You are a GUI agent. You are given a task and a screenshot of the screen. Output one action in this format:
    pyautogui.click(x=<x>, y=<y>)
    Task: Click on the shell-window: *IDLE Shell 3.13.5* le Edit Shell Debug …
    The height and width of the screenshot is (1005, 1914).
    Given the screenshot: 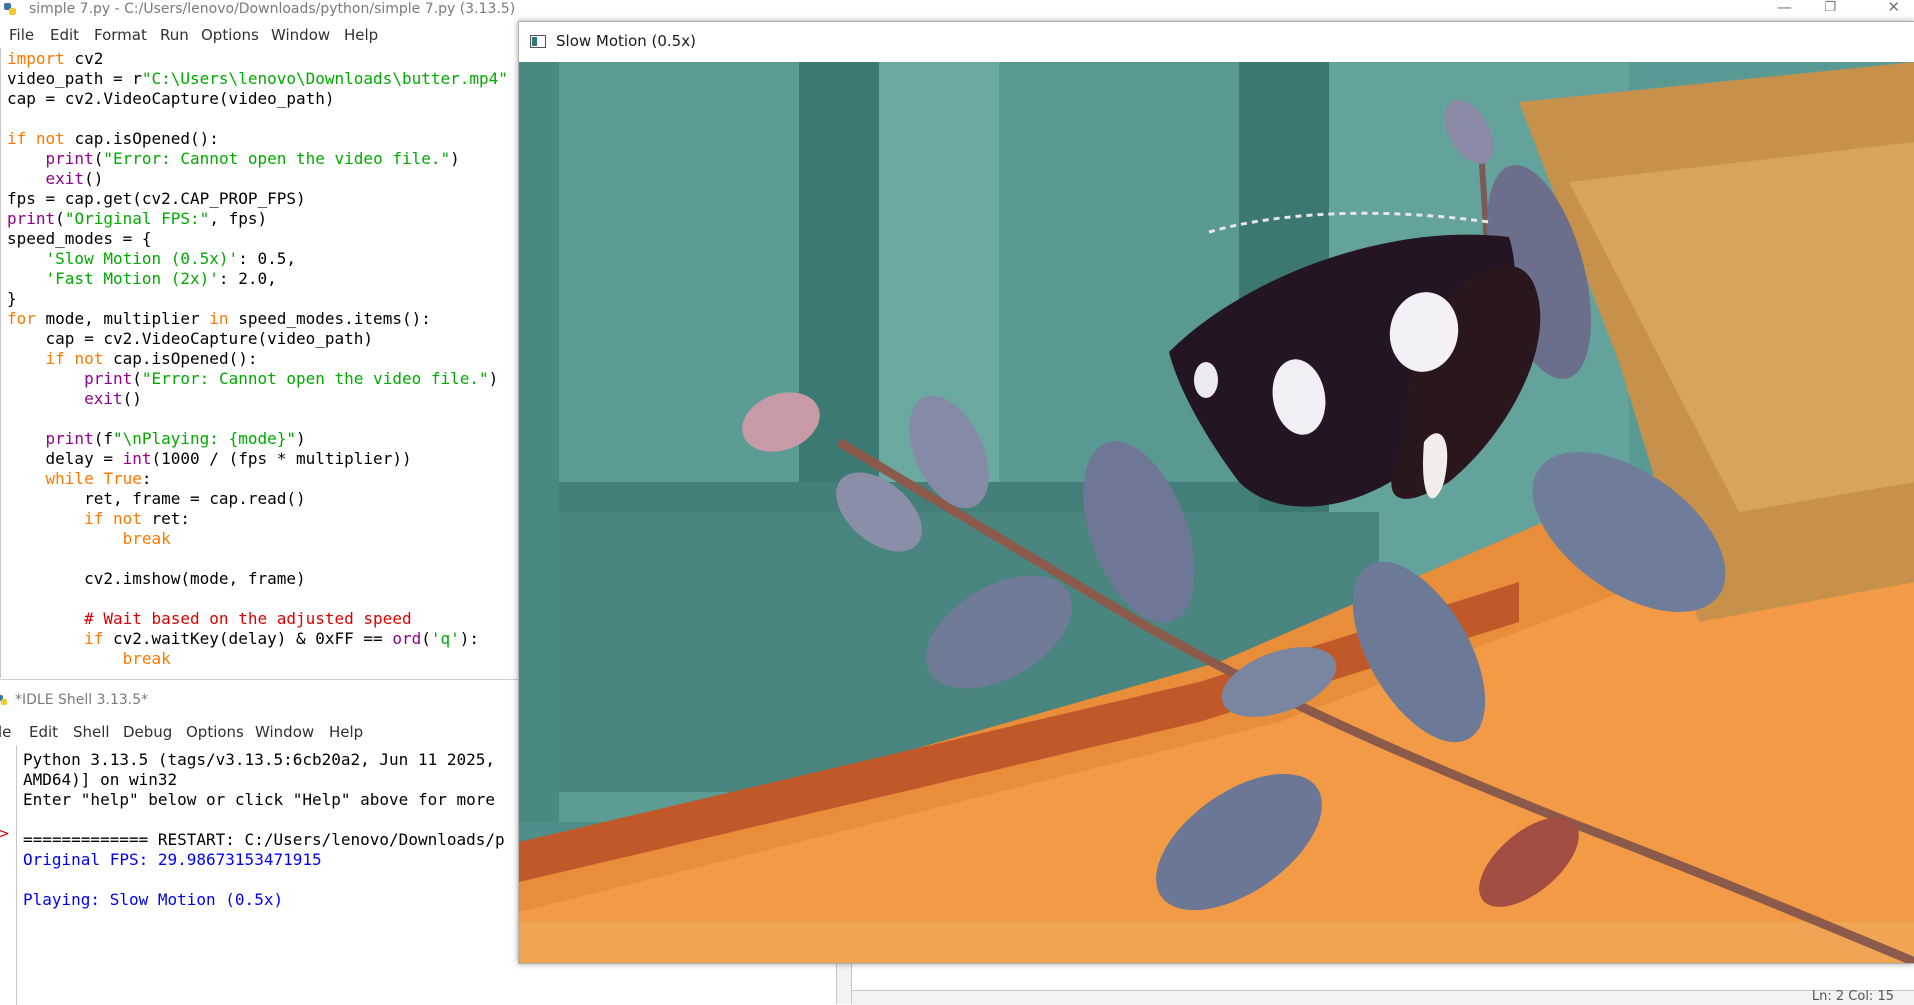 What is the action you would take?
    pyautogui.click(x=260, y=842)
    